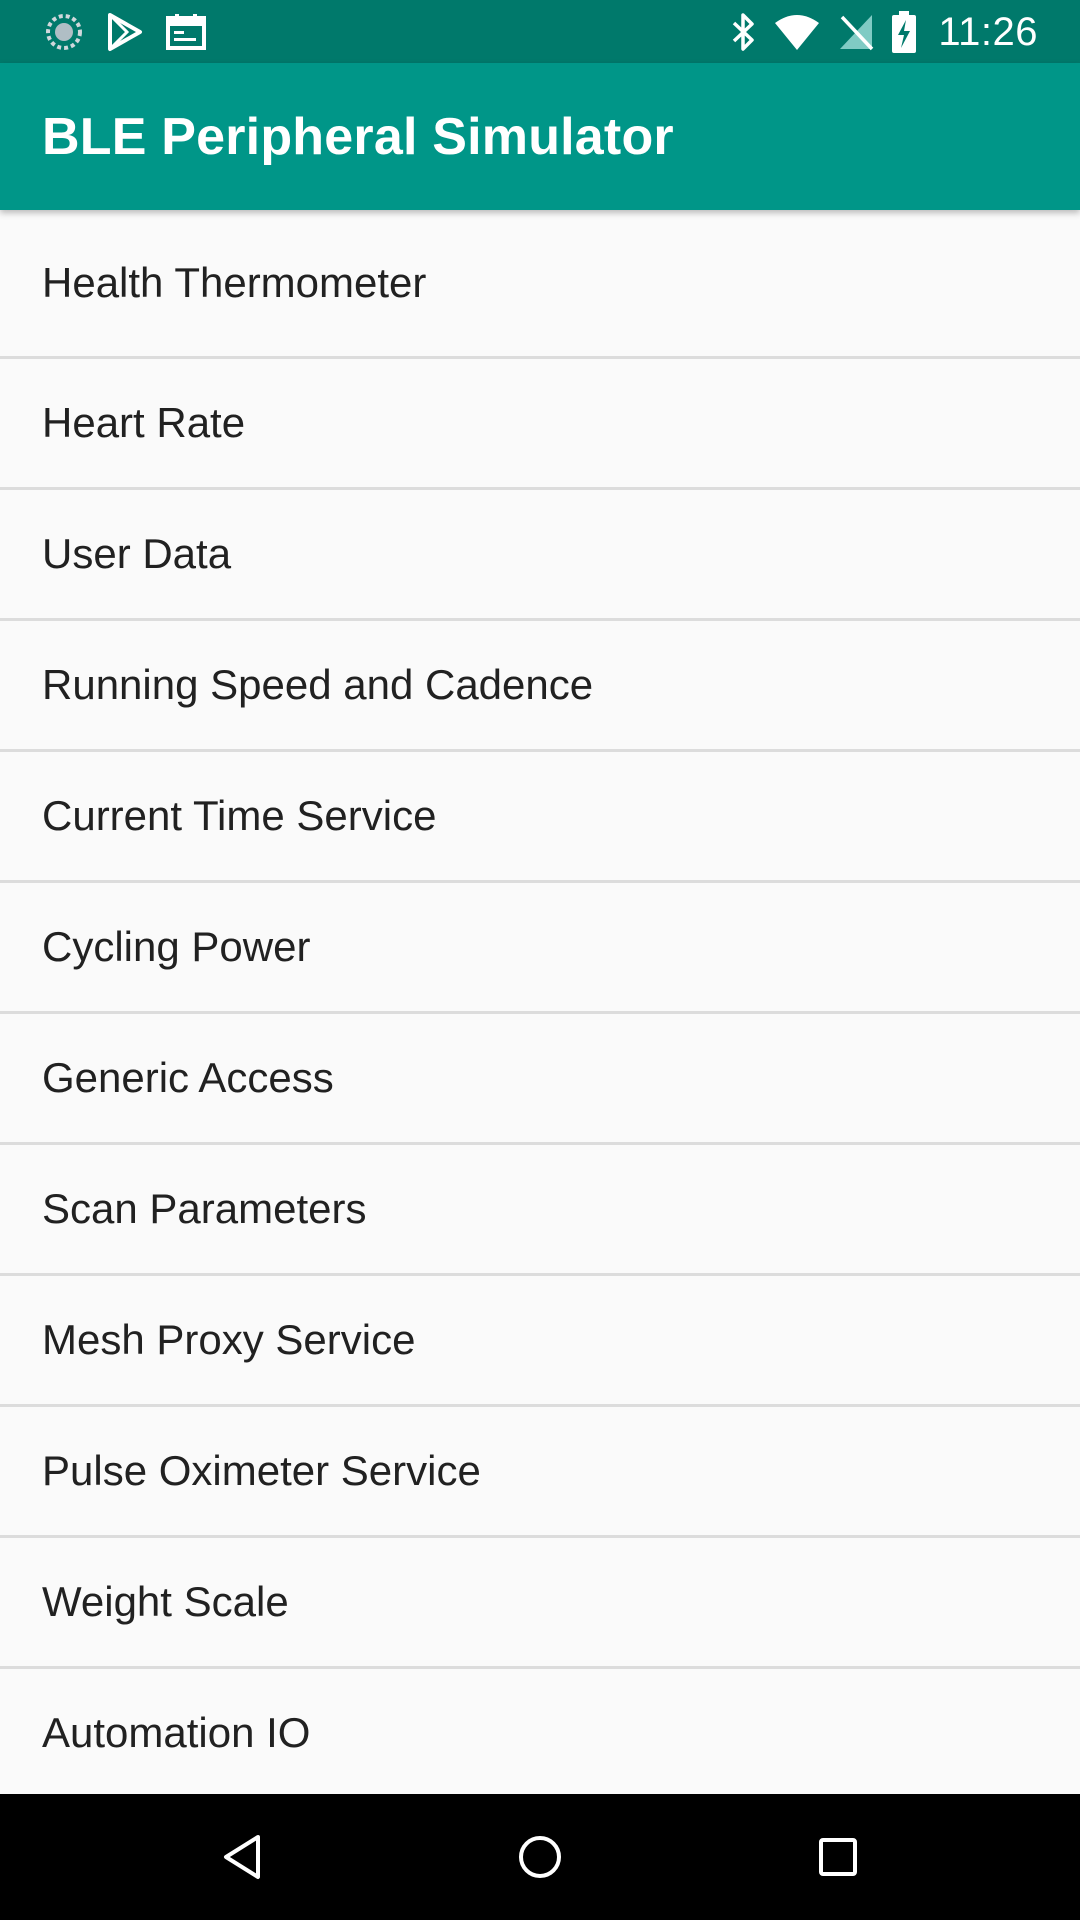  I want to click on service-item-automation-io: Automation IO, so click(540, 1731).